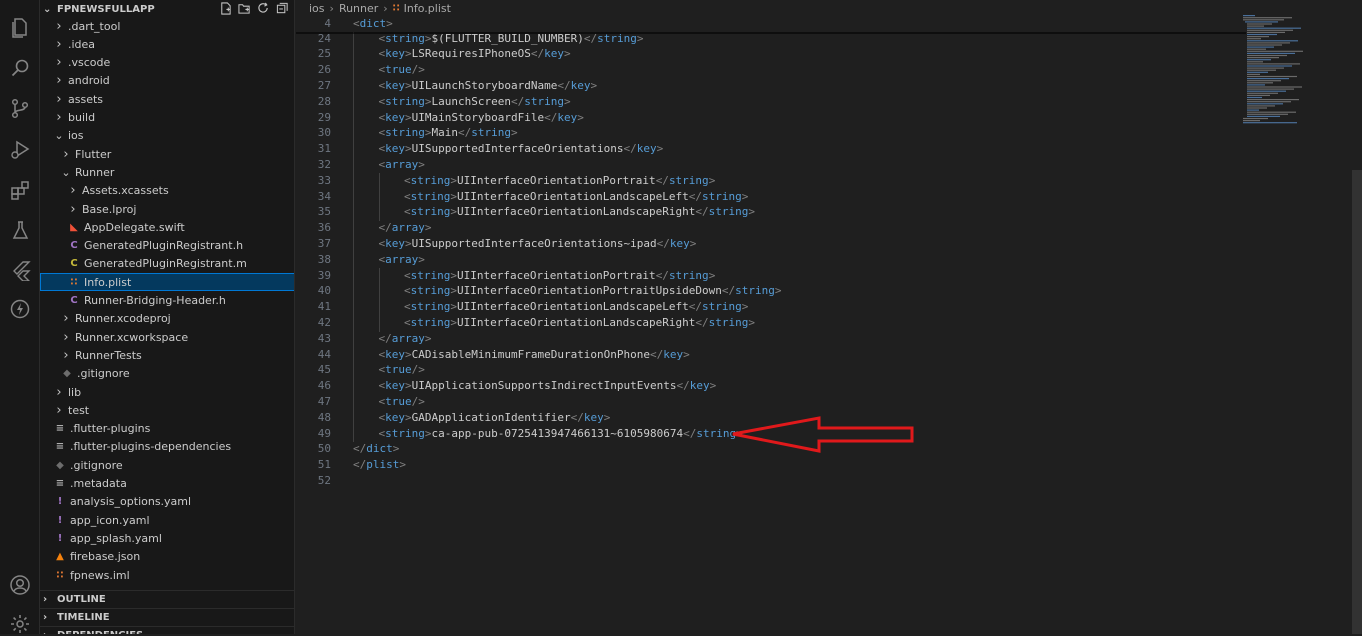  What do you see at coordinates (20, 108) in the screenshot?
I see `source-control-icon` at bounding box center [20, 108].